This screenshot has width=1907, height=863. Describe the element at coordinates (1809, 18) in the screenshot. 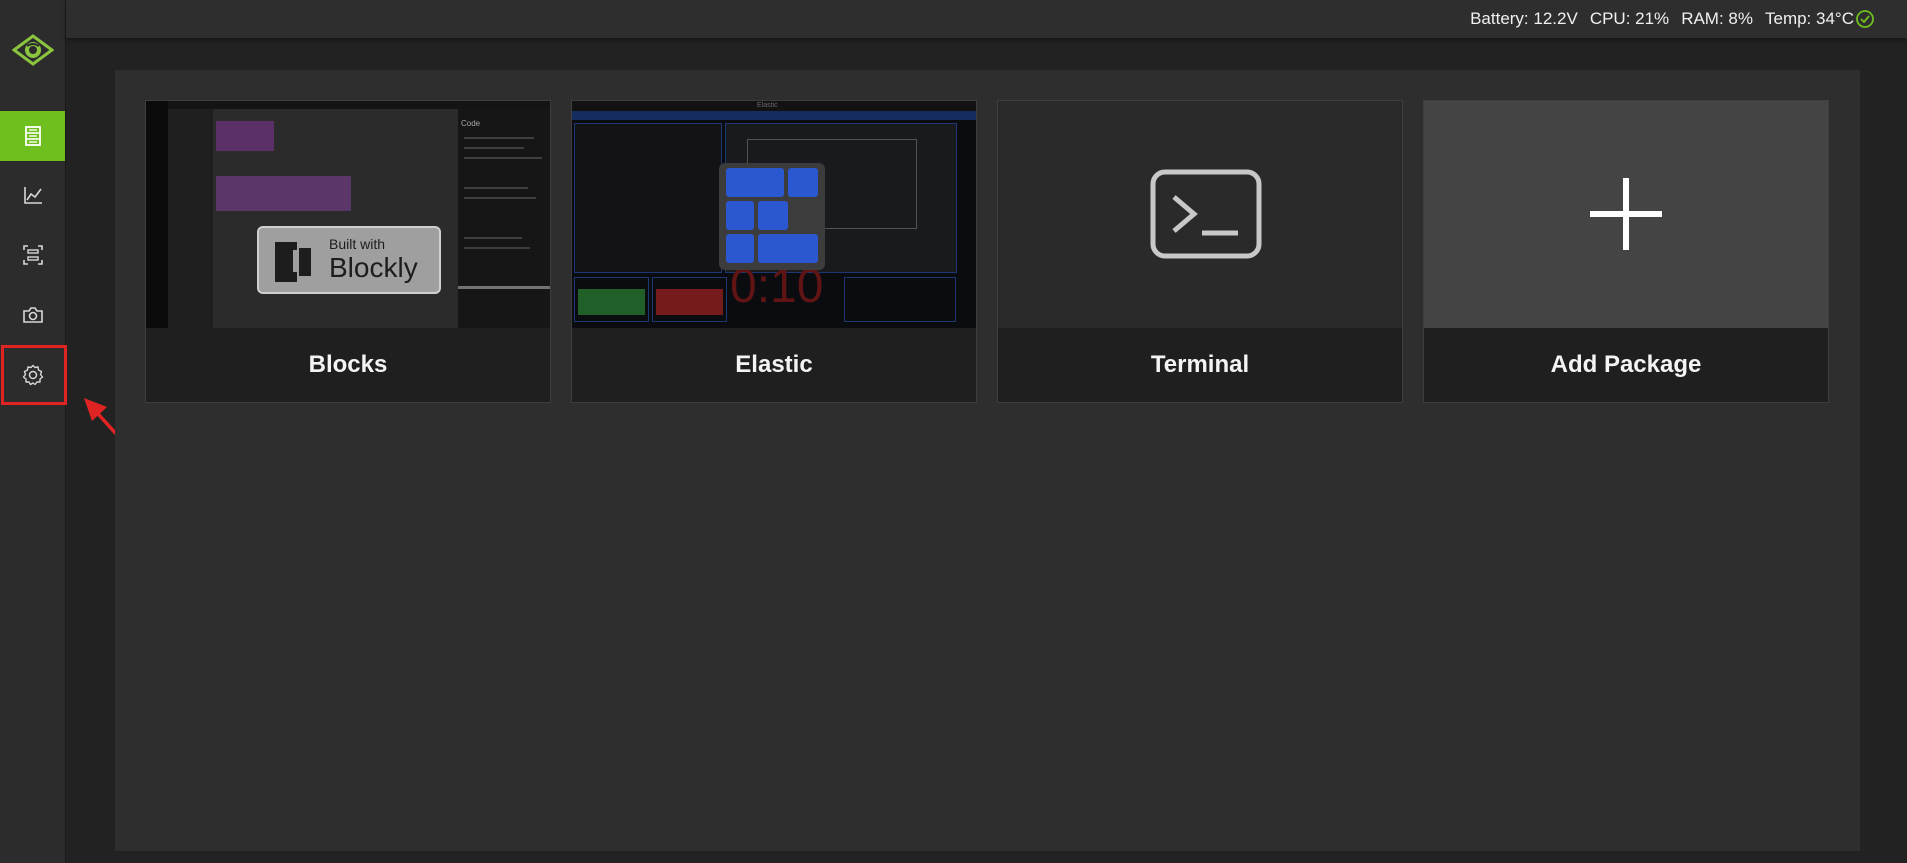

I see `temp-status: Temp: 34°C` at that location.